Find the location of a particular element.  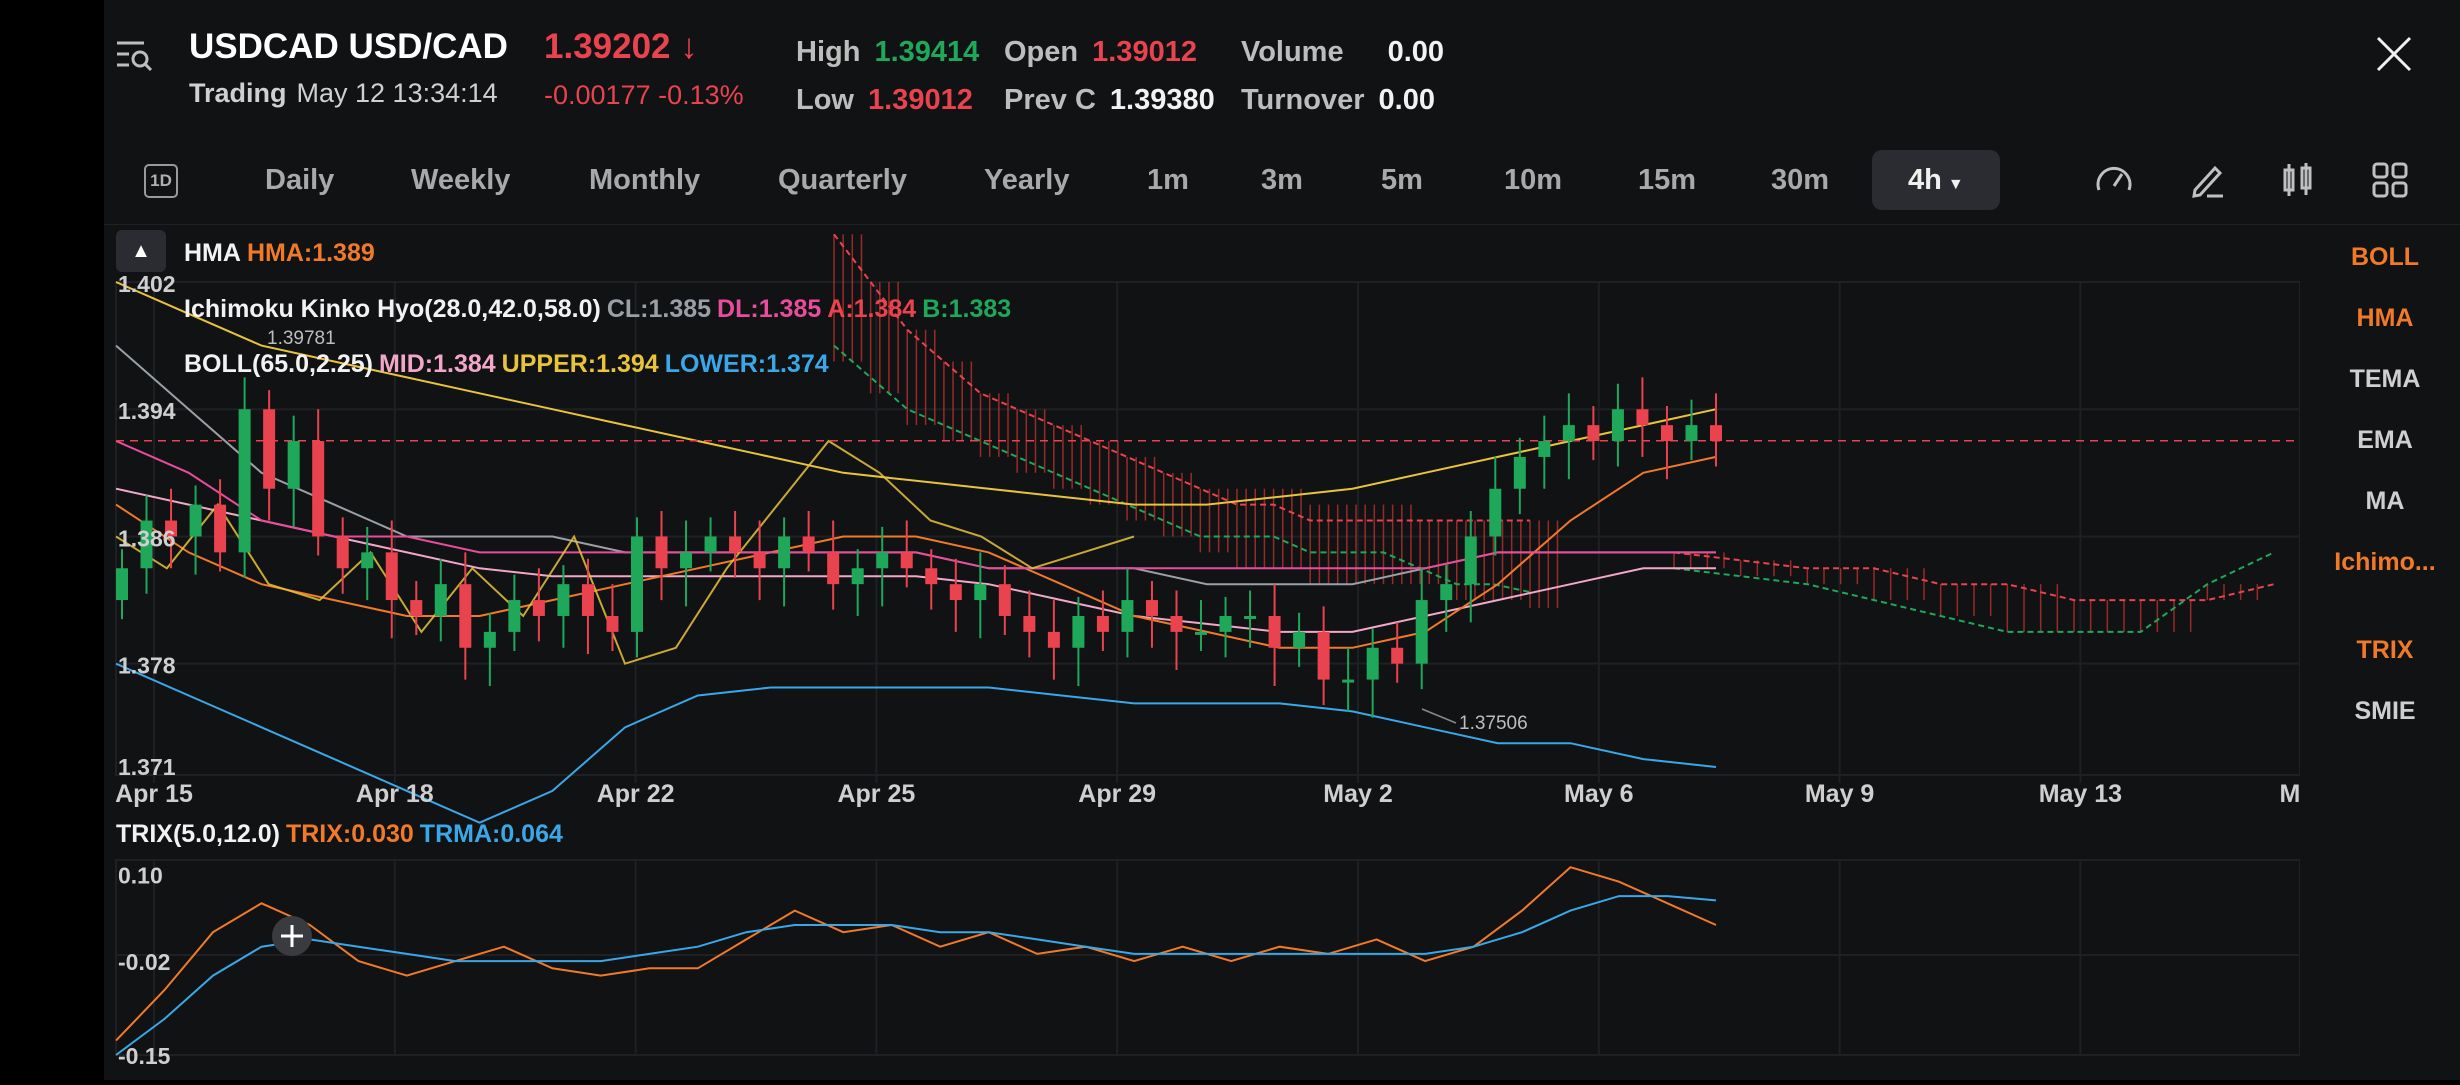

tab-5m: 5m is located at coordinates (1402, 180).